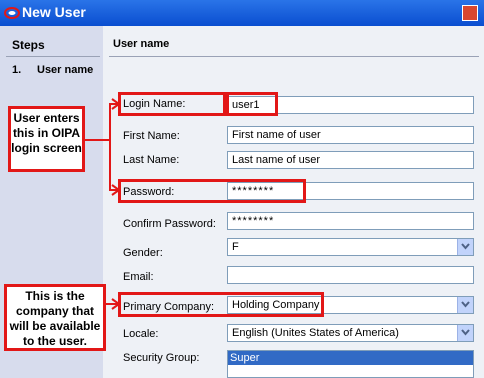 The image size is (484, 378). Describe the element at coordinates (101, 165) in the screenshot. I see `arrow-to-password` at that location.